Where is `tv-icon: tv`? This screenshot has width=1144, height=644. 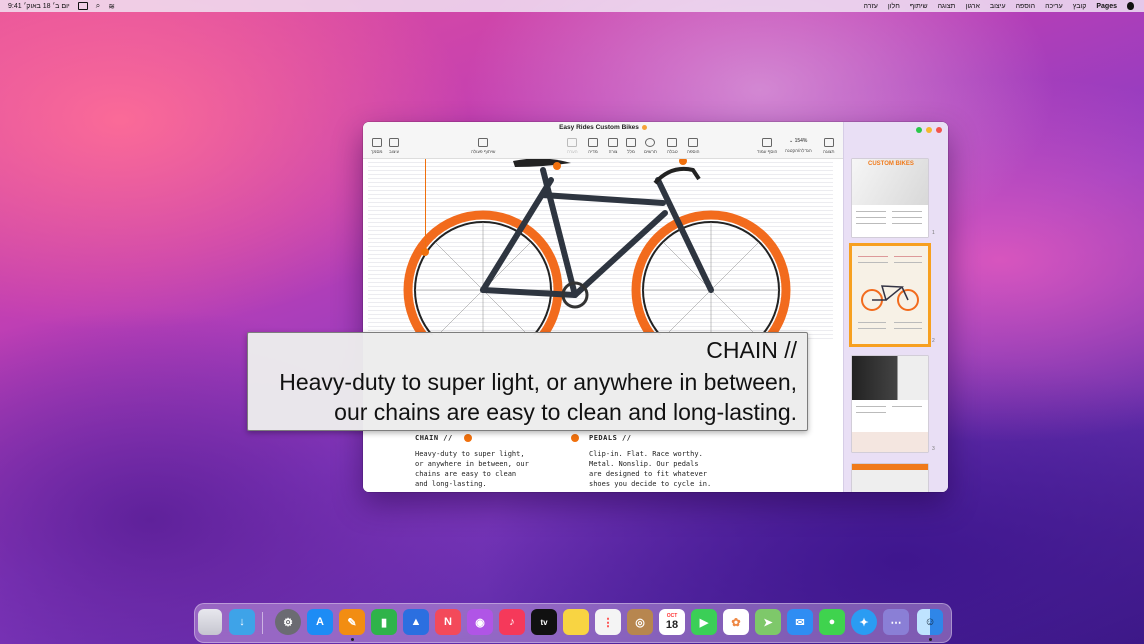 tv-icon: tv is located at coordinates (544, 622).